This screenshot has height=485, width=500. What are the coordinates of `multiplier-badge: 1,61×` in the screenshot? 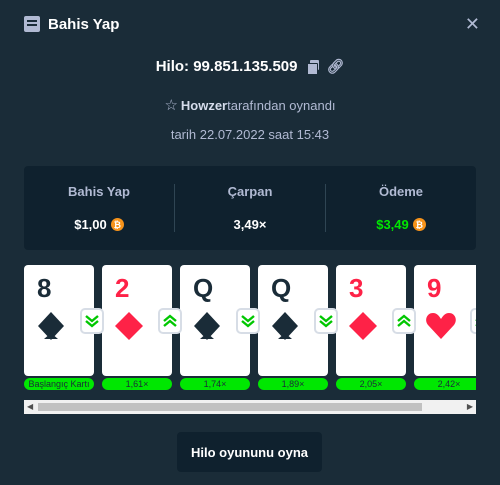 It's located at (137, 384).